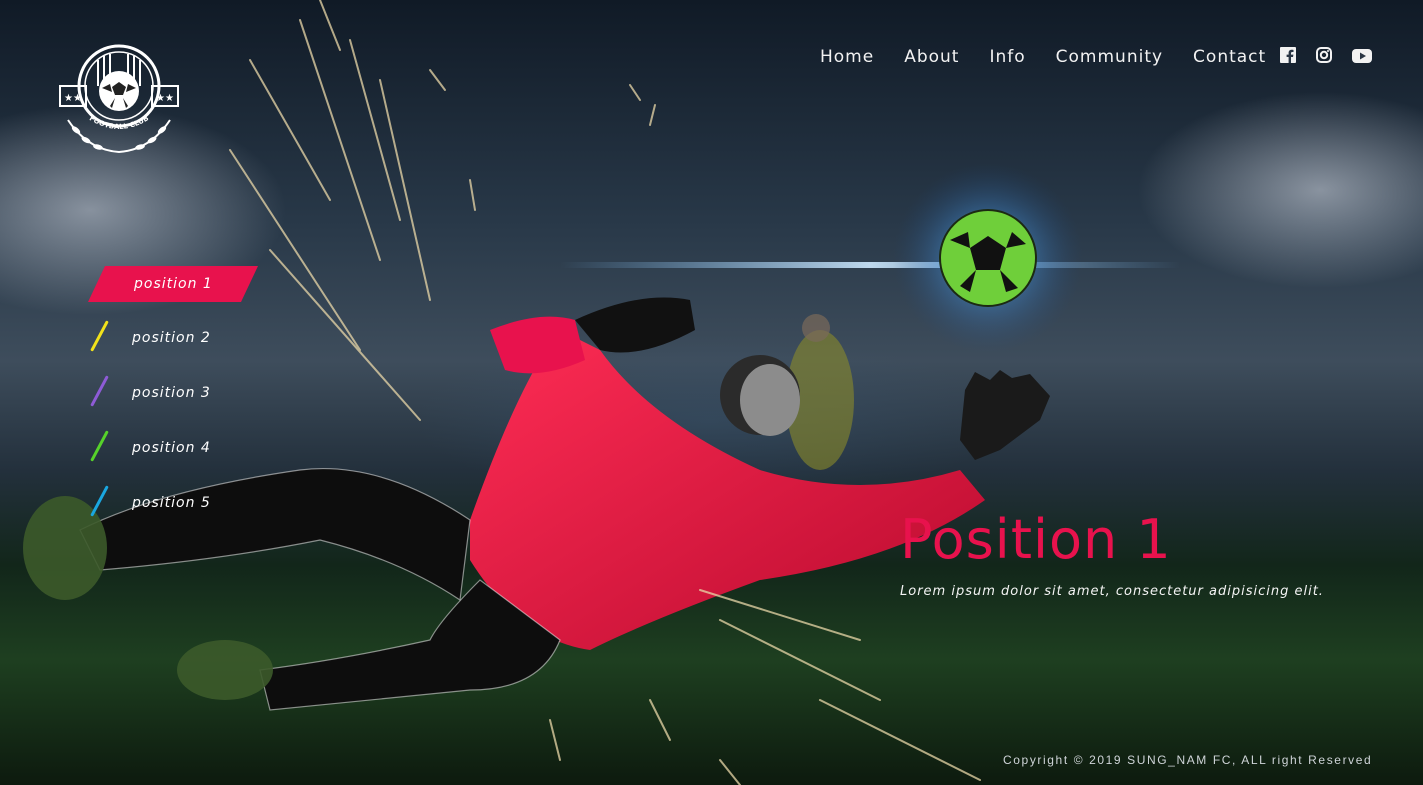 This screenshot has height=785, width=1423. What do you see at coordinates (119, 97) in the screenshot?
I see `football-club-logo: ★★ ★★ FOOTBALL CLUB` at bounding box center [119, 97].